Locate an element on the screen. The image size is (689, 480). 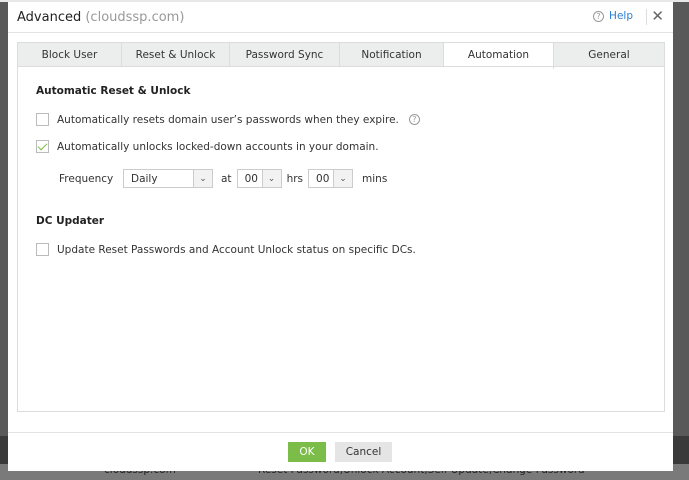
frequency-select: Daily ⌄ is located at coordinates (168, 178).